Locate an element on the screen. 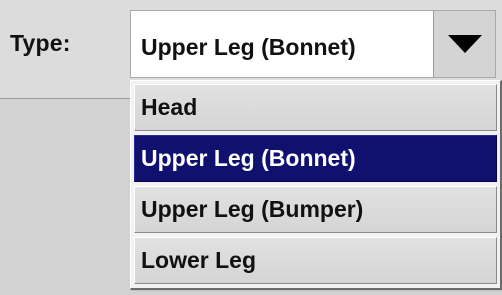 This screenshot has height=295, width=502. option-label: Upper Leg (Bumper) is located at coordinates (252, 209).